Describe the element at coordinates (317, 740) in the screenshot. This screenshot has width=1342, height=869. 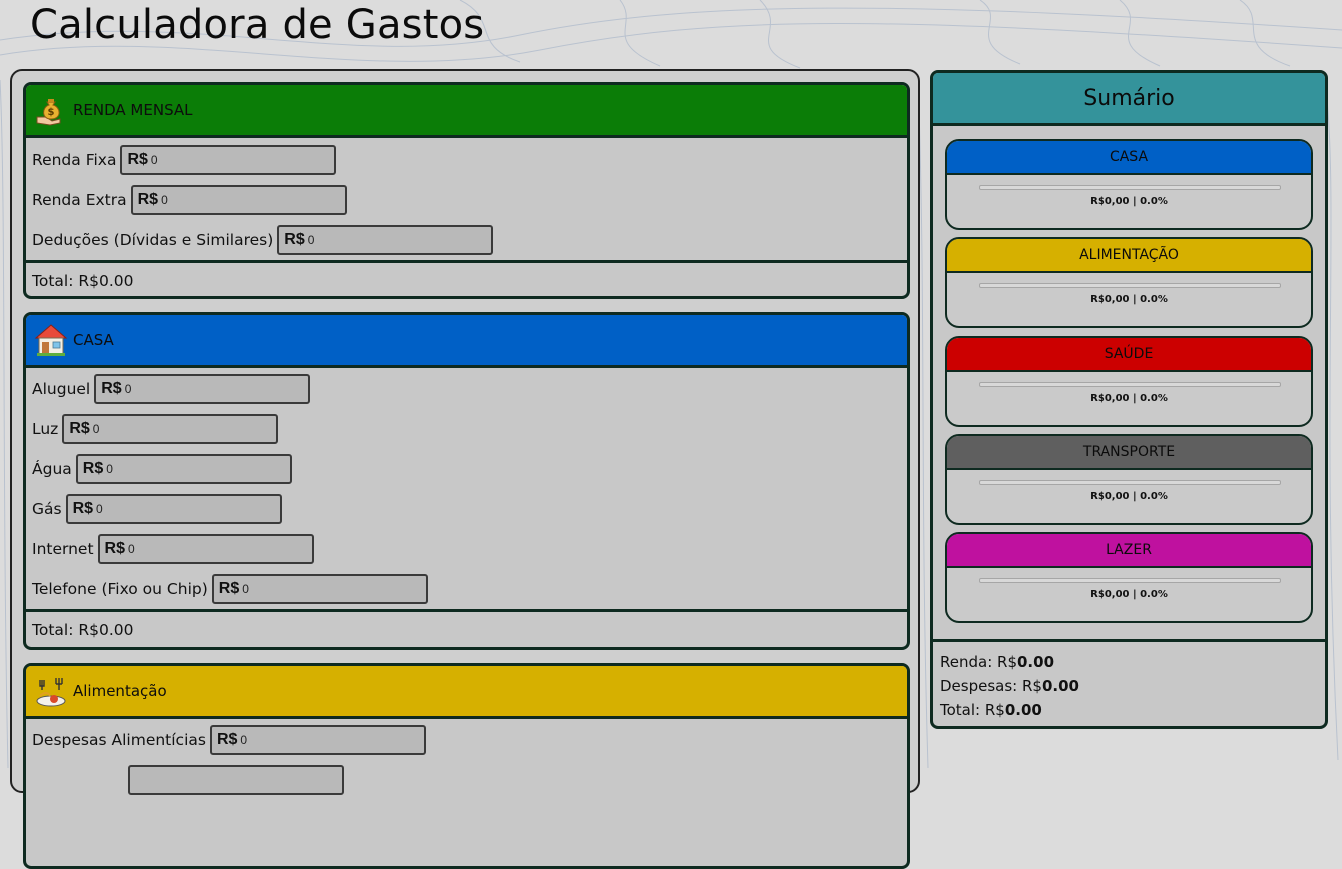
I see `despesas-alimenticias-input: R$ 0` at that location.